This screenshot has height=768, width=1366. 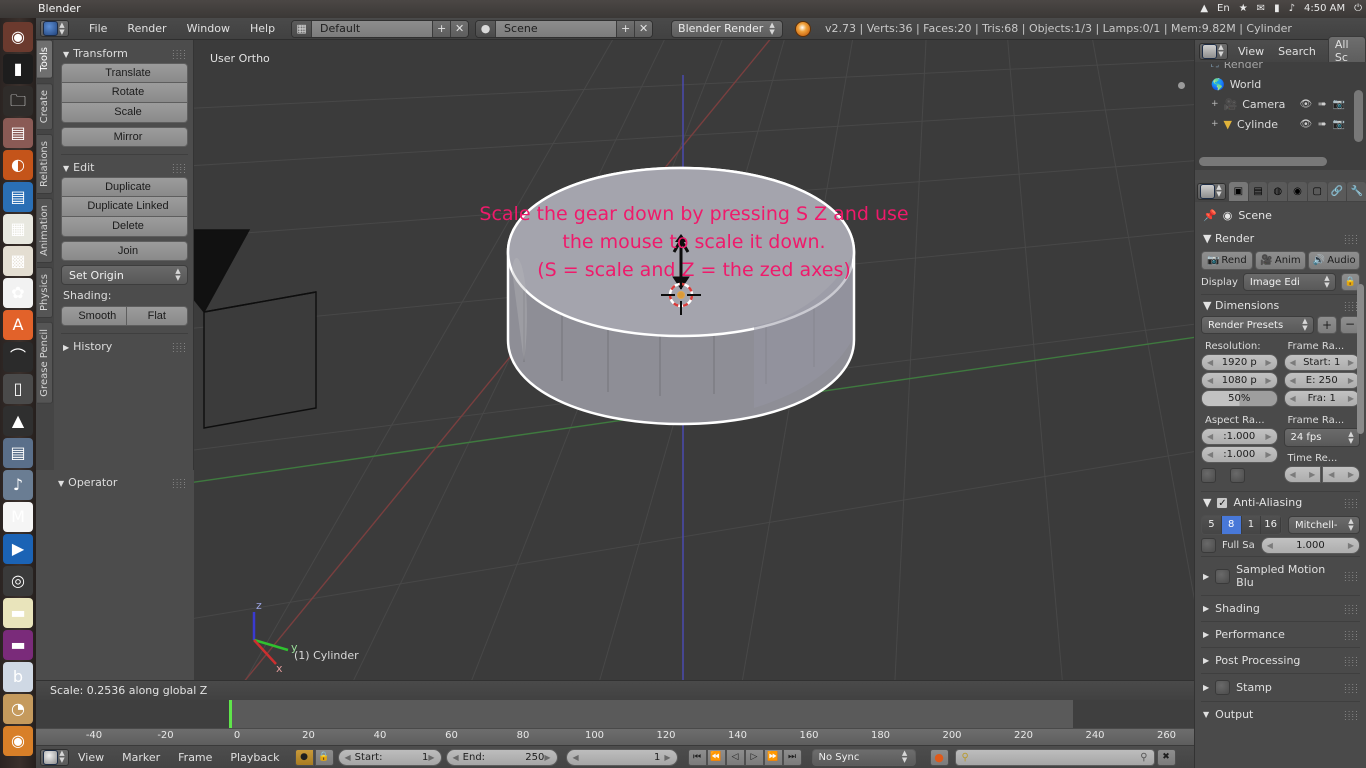 I want to click on properties-scrollbar, so click(x=1360, y=359).